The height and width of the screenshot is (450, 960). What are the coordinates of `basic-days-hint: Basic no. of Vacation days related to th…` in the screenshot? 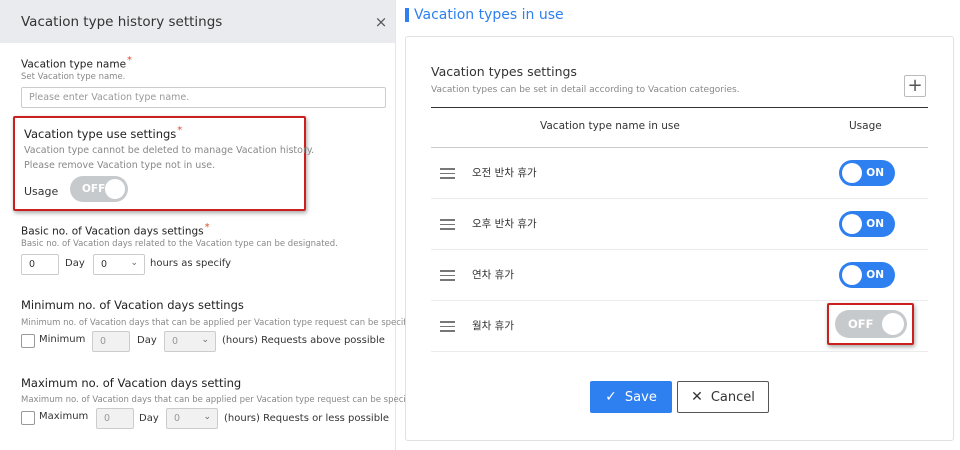 It's located at (179, 244).